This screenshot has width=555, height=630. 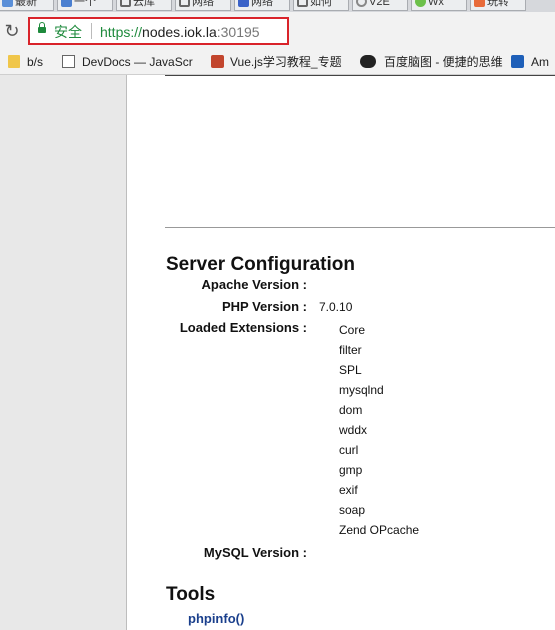 What do you see at coordinates (336, 307) in the screenshot?
I see `php-version-value: 7.0.10` at bounding box center [336, 307].